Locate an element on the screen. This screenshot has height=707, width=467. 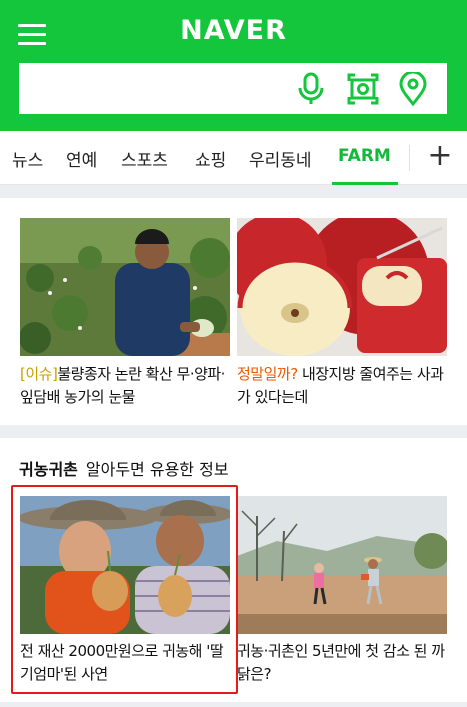
article-title-4: 귀농·귀촌인 5년만에 첫 감소 된 까닭은? is located at coordinates (342, 663).